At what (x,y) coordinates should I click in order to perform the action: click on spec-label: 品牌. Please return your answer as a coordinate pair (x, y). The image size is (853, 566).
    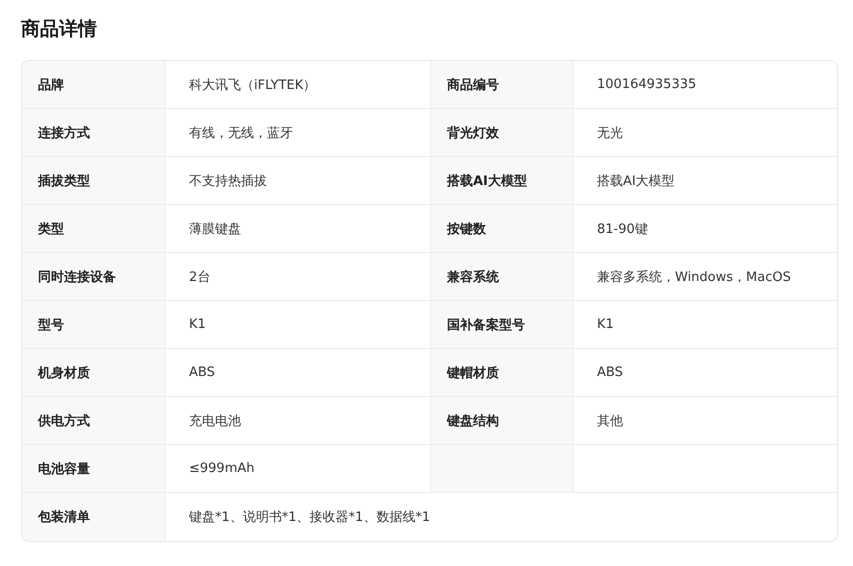
    Looking at the image, I should click on (94, 85).